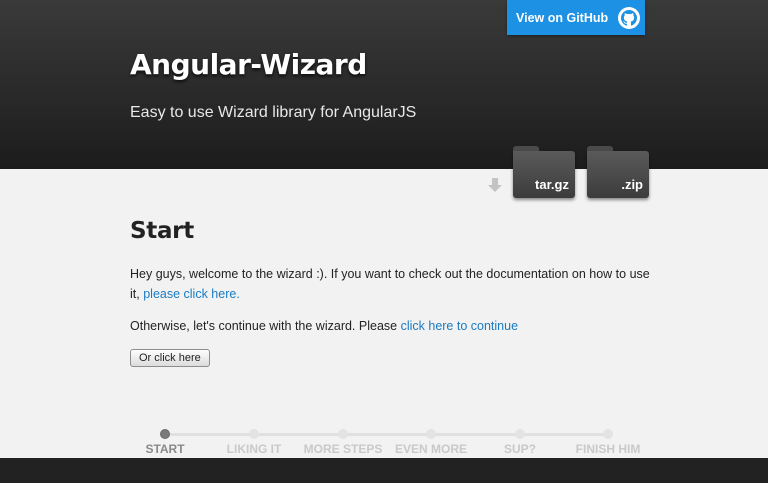  Describe the element at coordinates (273, 112) in the screenshot. I see `page-subtitle: Easy to use Wizard library for AngularJS` at that location.